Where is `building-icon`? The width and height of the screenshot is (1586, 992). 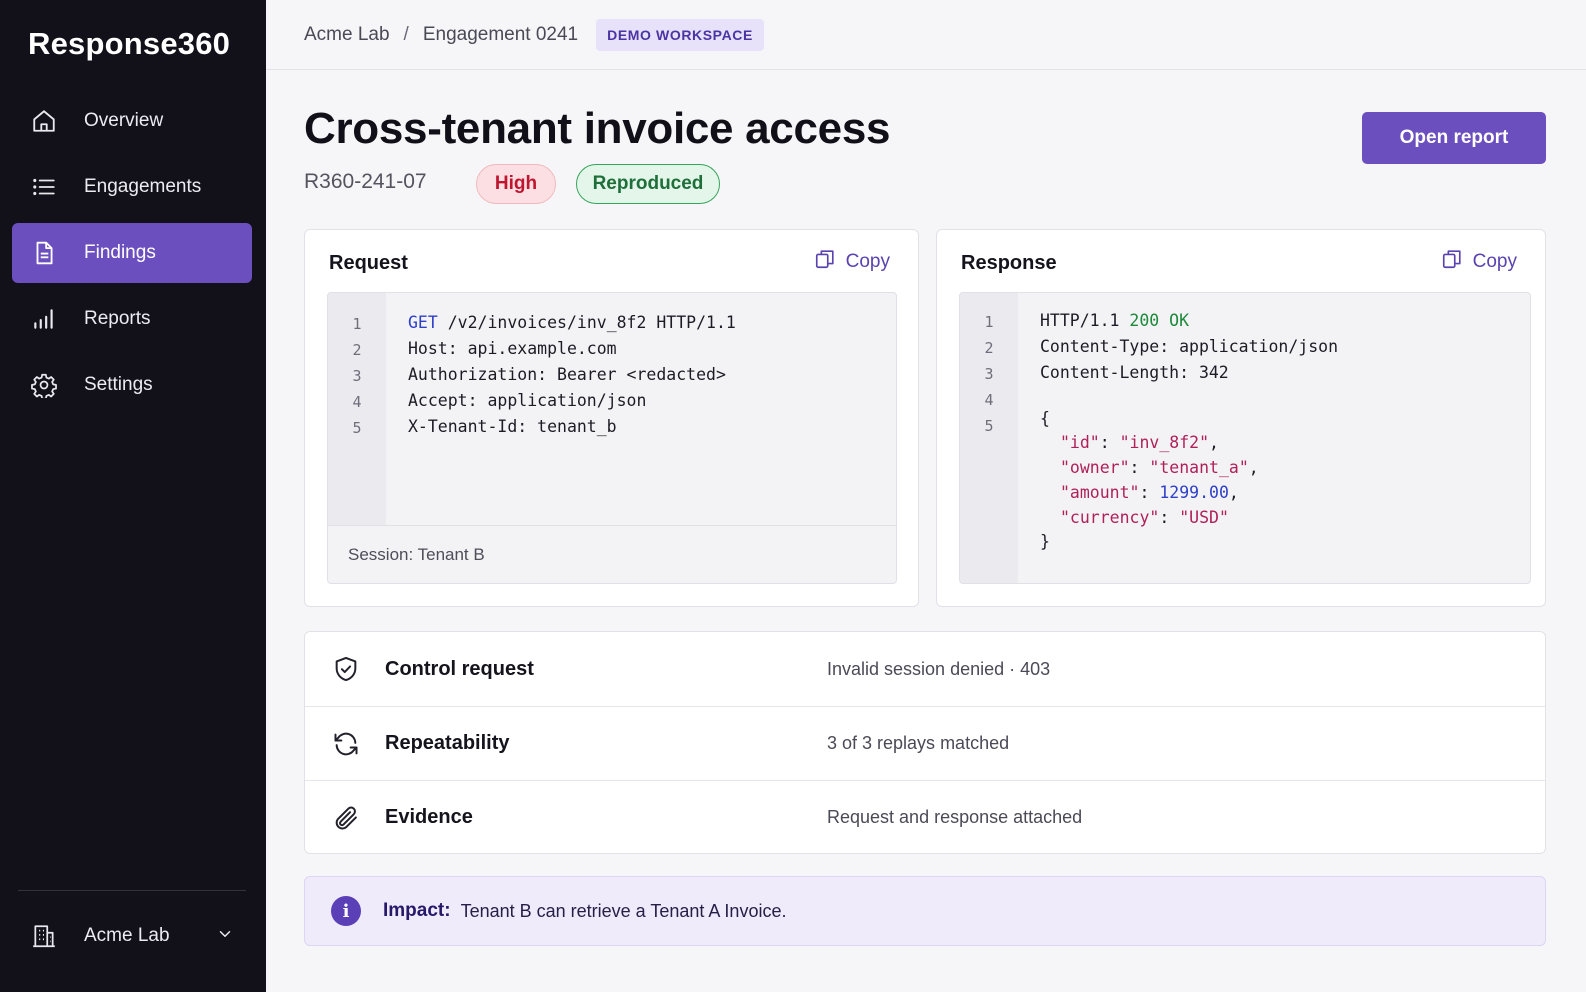
building-icon is located at coordinates (44, 936).